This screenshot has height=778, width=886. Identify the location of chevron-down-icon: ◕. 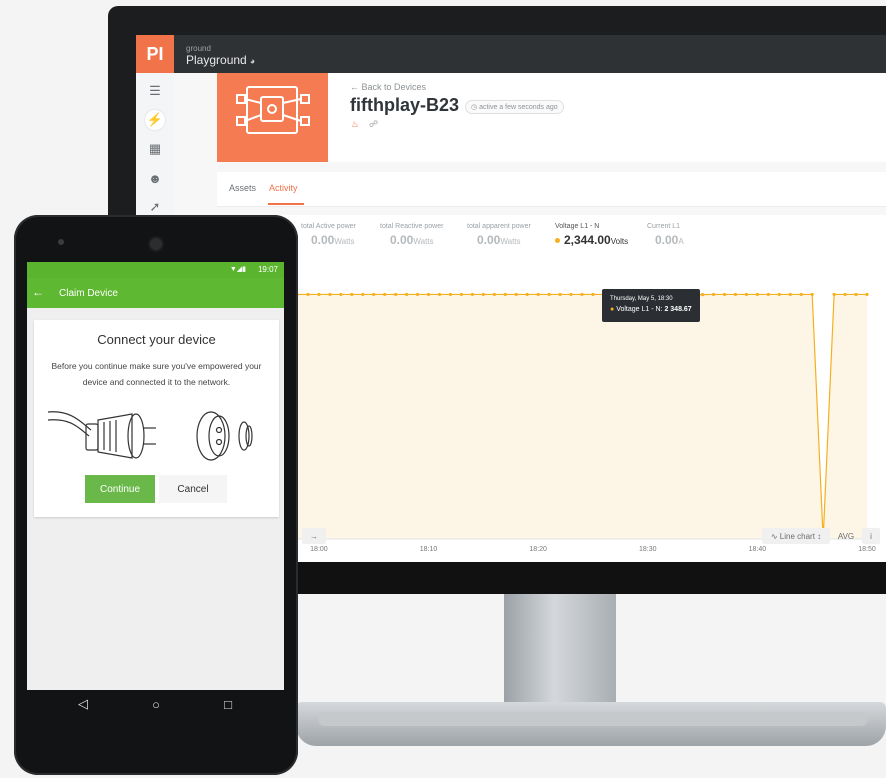
(252, 61).